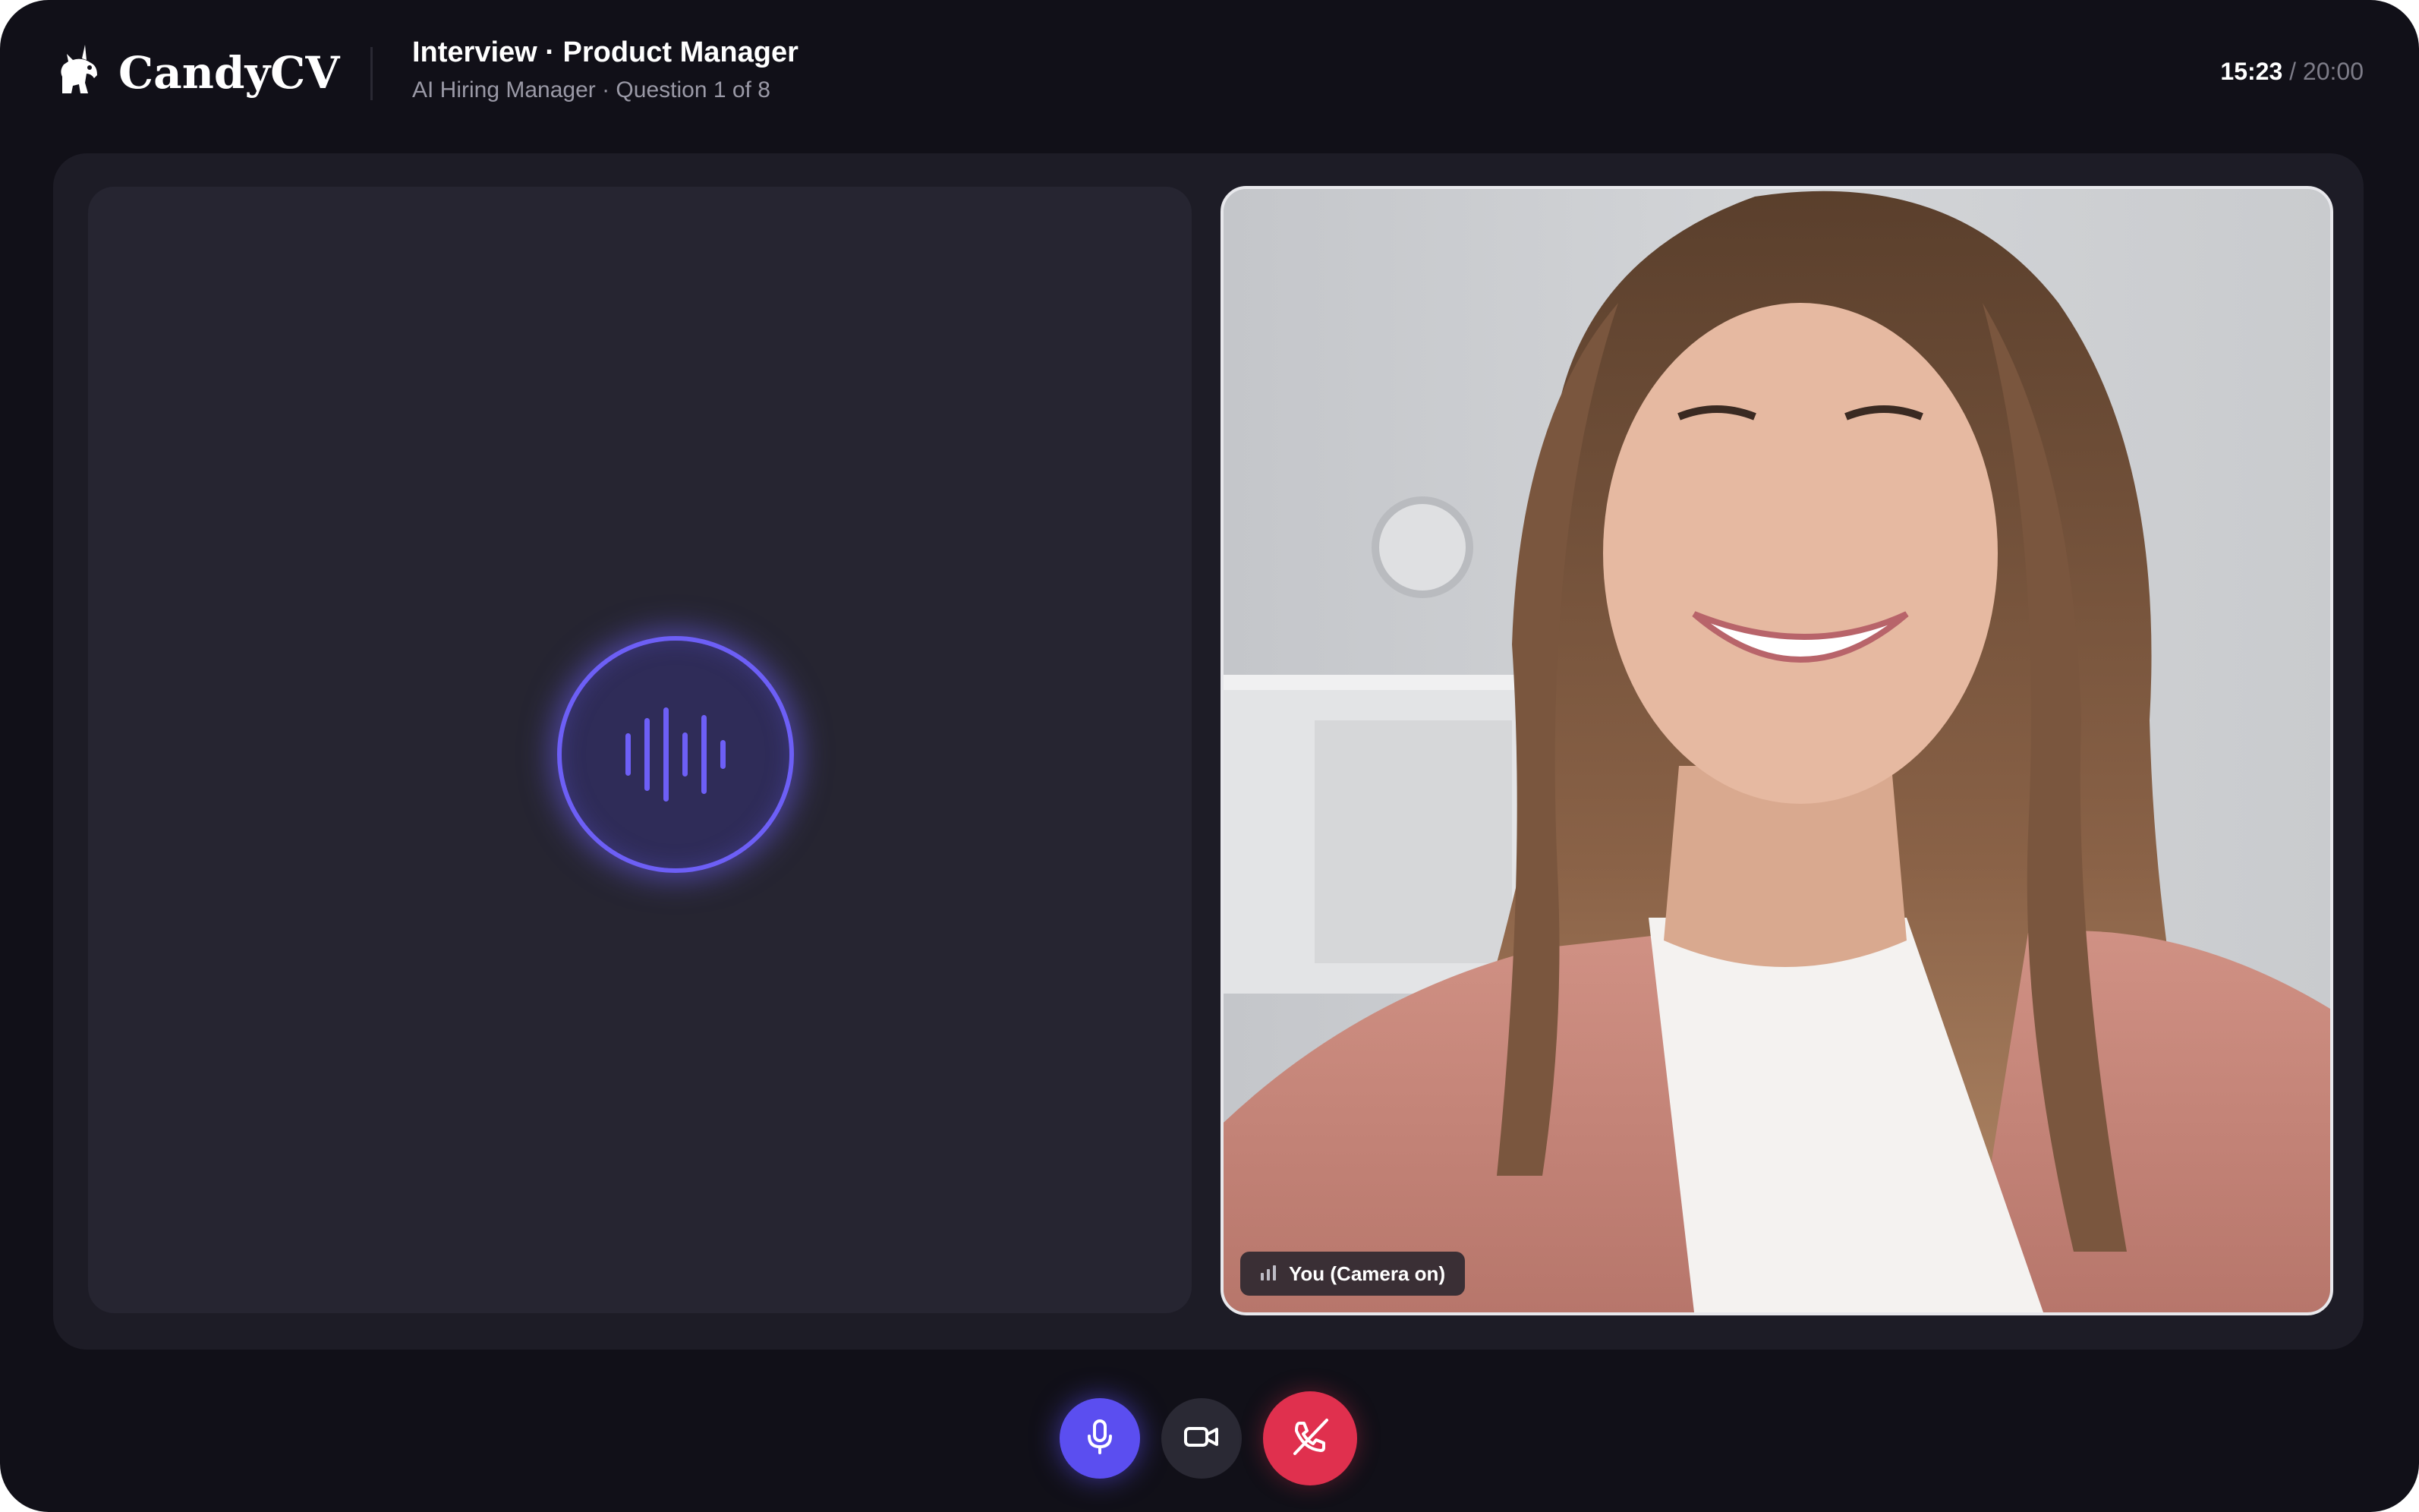  Describe the element at coordinates (80, 73) in the screenshot. I see `unicorn-icon` at that location.